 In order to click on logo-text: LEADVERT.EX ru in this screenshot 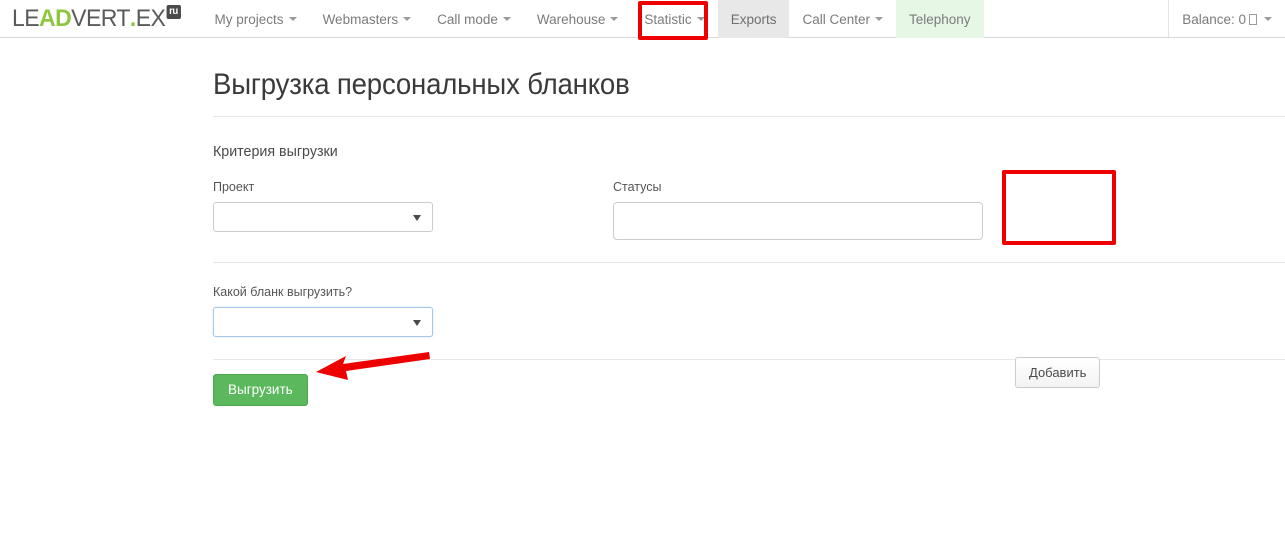, I will do `click(96, 18)`.